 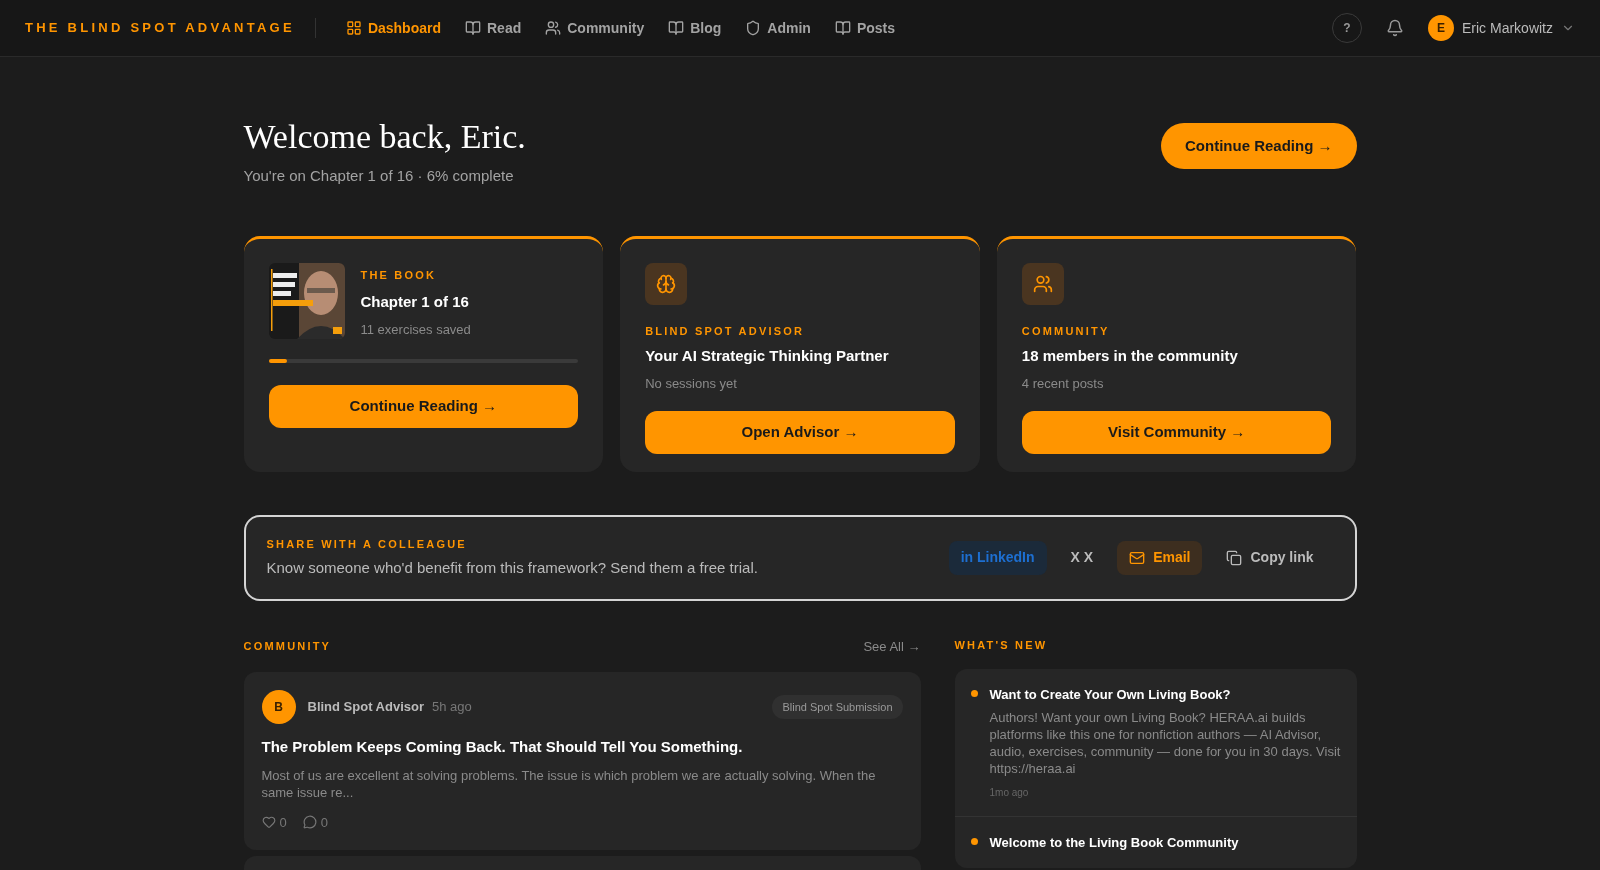 What do you see at coordinates (1066, 331) in the screenshot?
I see `card-eyebrow: COMMUNITY` at bounding box center [1066, 331].